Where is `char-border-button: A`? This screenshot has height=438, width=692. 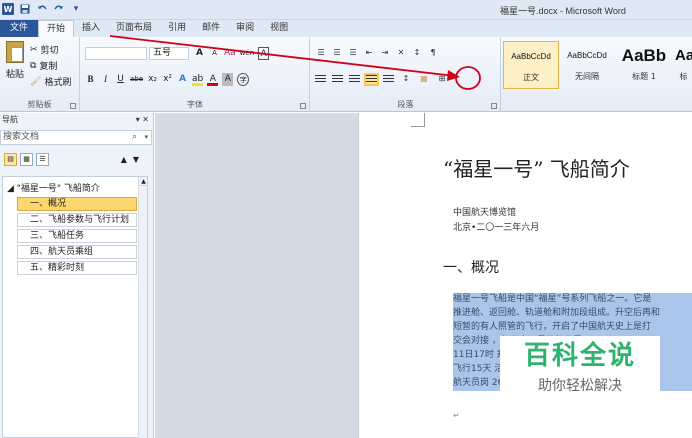 char-border-button: A is located at coordinates (264, 53).